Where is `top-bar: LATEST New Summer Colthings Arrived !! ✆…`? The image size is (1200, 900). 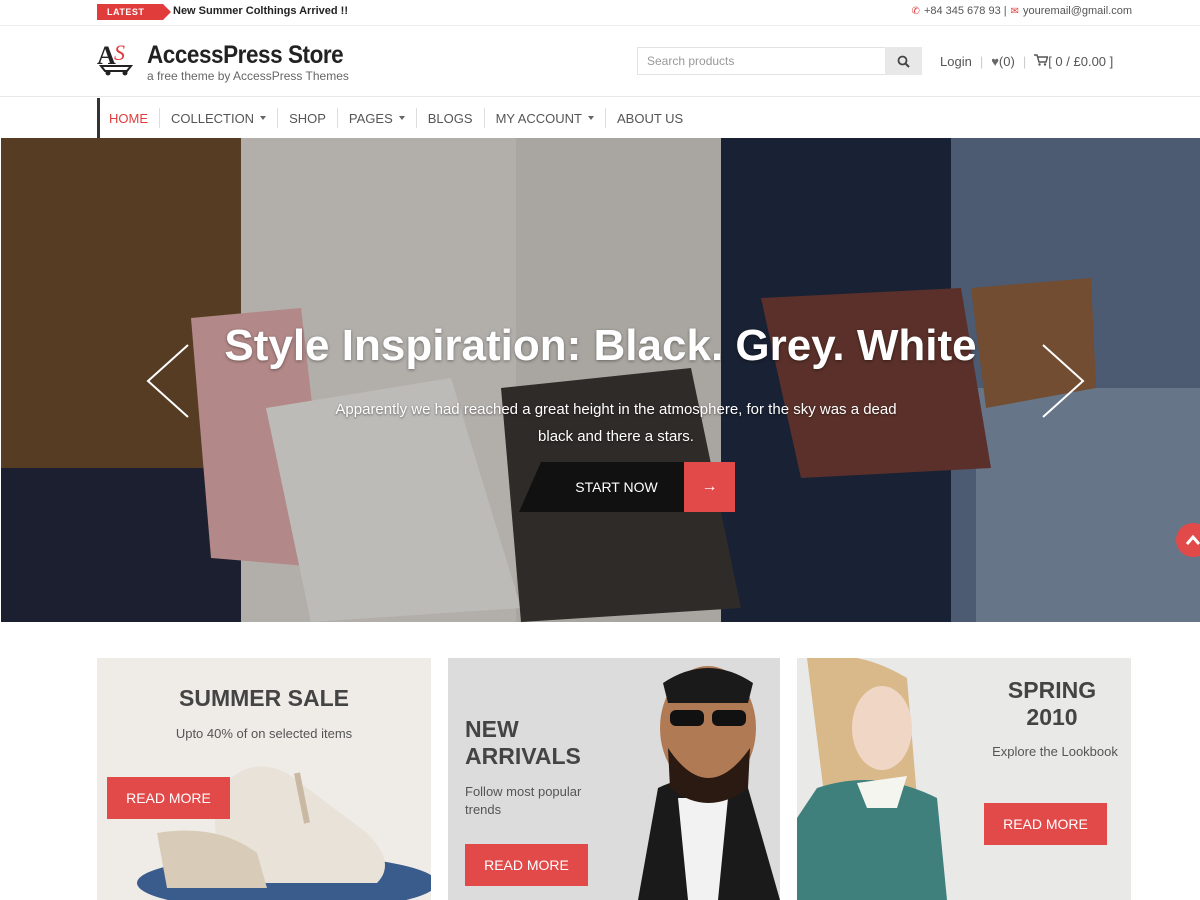
top-bar: LATEST New Summer Colthings Arrived !! ✆… is located at coordinates (600, 13).